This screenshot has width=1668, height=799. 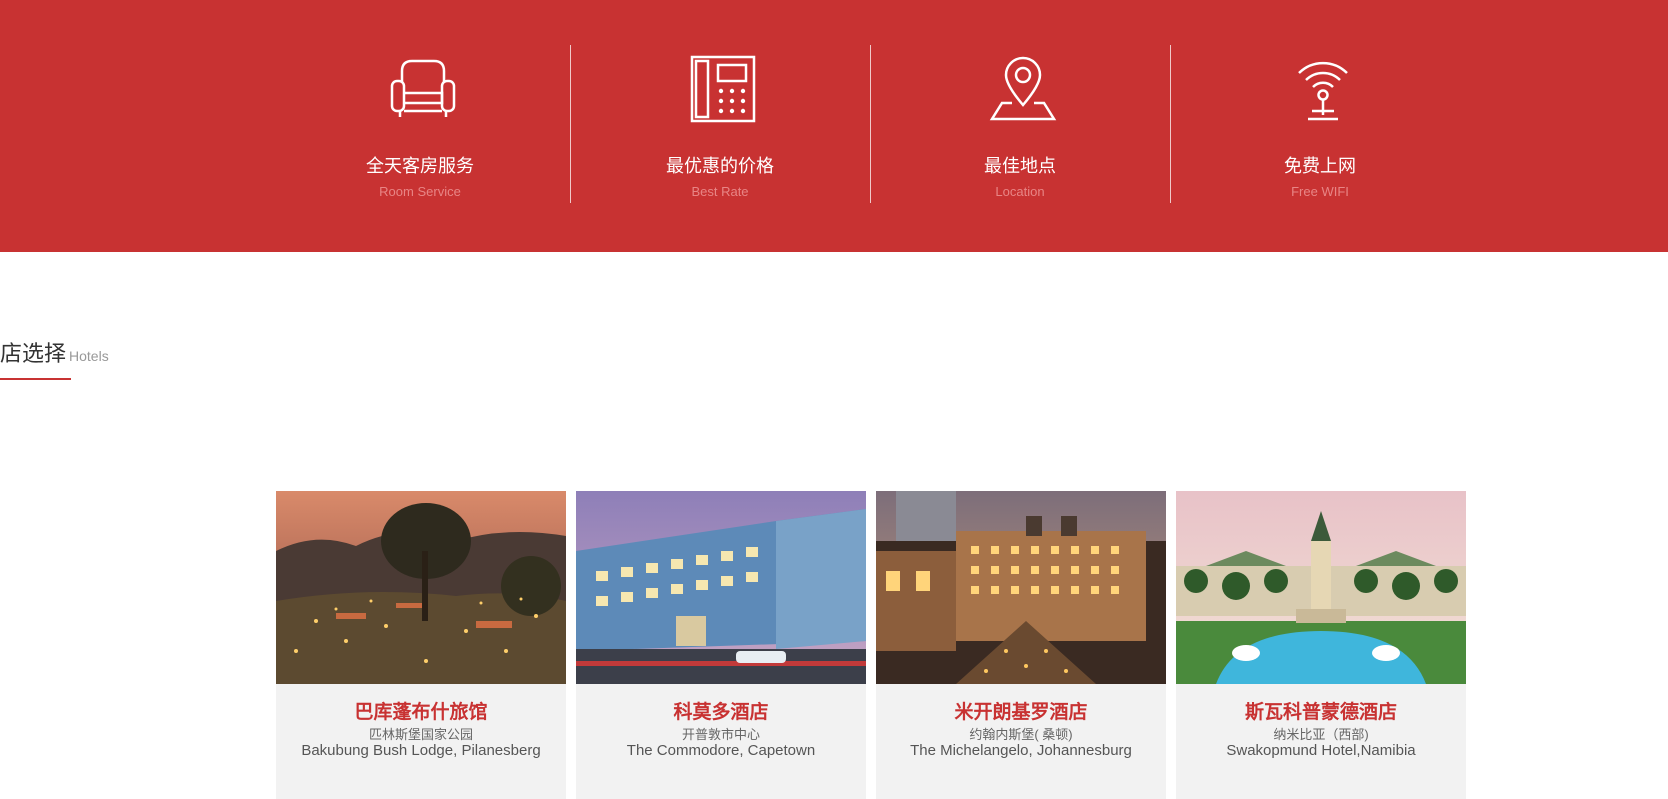 I want to click on section-underline, so click(x=35, y=379).